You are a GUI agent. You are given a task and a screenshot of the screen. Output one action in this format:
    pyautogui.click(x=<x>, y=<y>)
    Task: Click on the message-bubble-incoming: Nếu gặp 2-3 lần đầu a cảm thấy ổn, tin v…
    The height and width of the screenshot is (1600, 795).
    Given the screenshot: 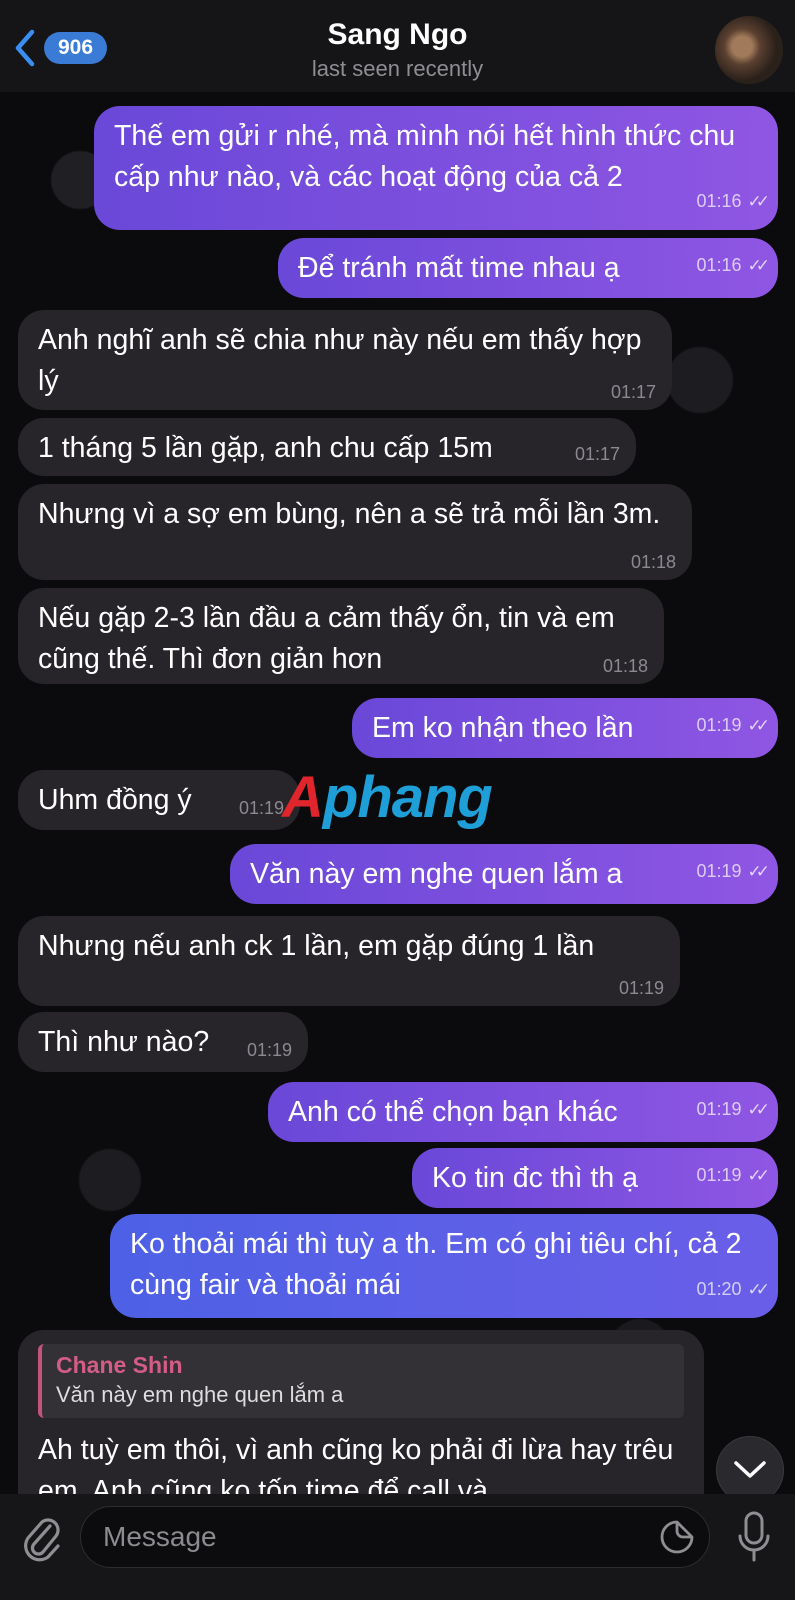 What is the action you would take?
    pyautogui.click(x=341, y=636)
    